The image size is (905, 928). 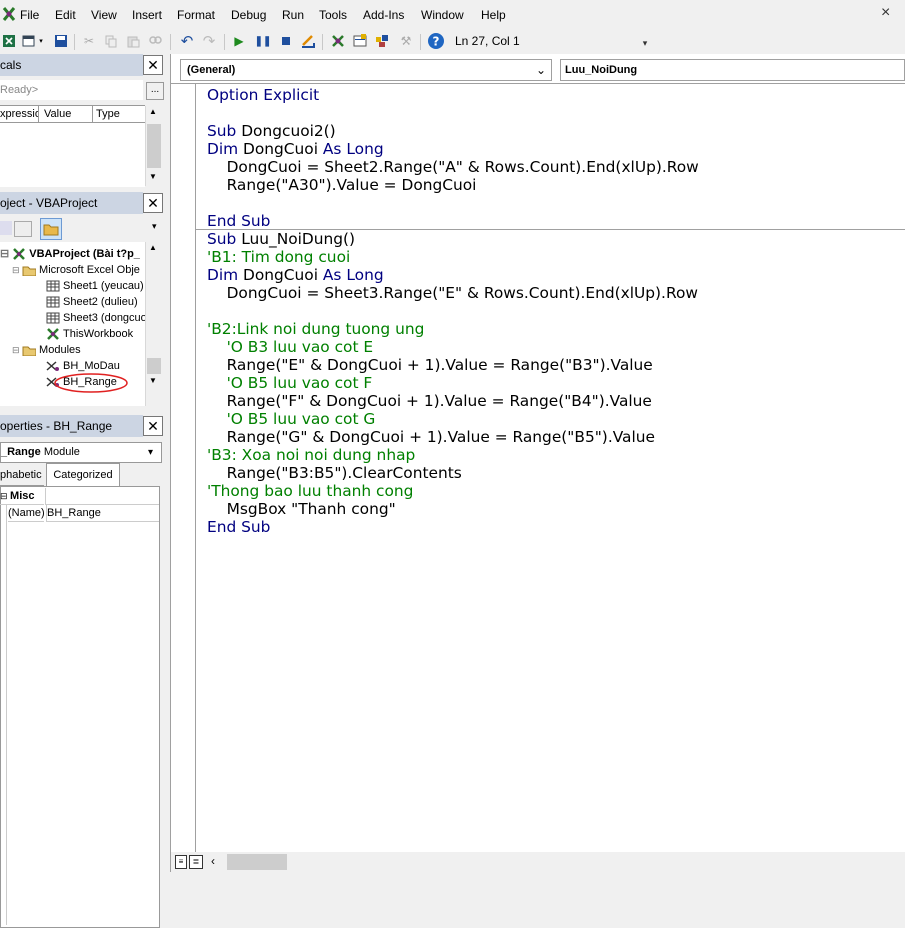 What do you see at coordinates (92, 302) in the screenshot?
I see `tree-sheet2: Sheet2 (dulieu)` at bounding box center [92, 302].